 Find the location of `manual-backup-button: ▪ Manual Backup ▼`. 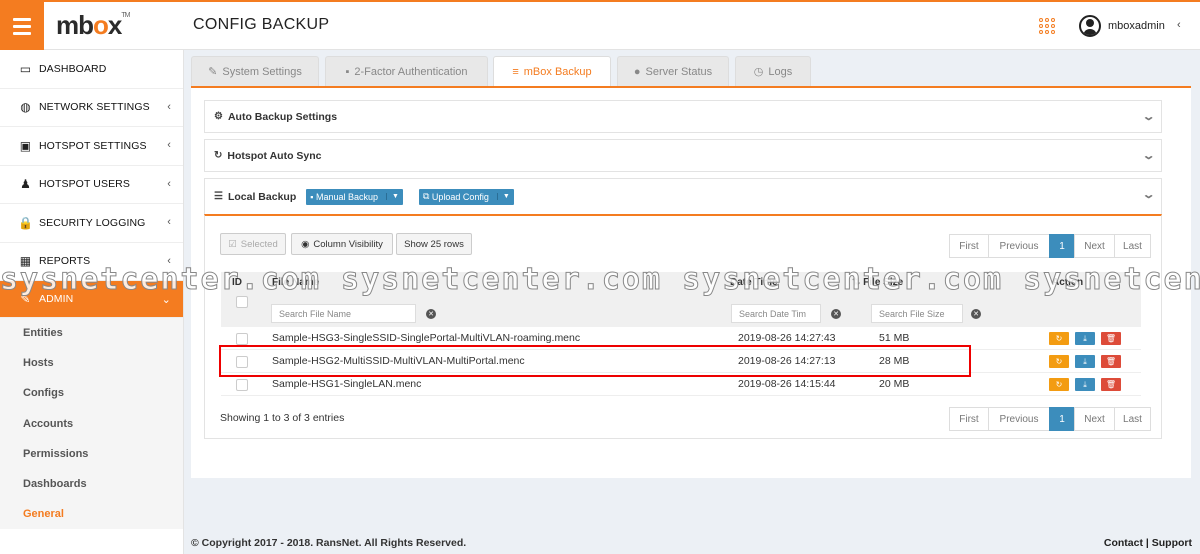

manual-backup-button: ▪ Manual Backup ▼ is located at coordinates (354, 196).